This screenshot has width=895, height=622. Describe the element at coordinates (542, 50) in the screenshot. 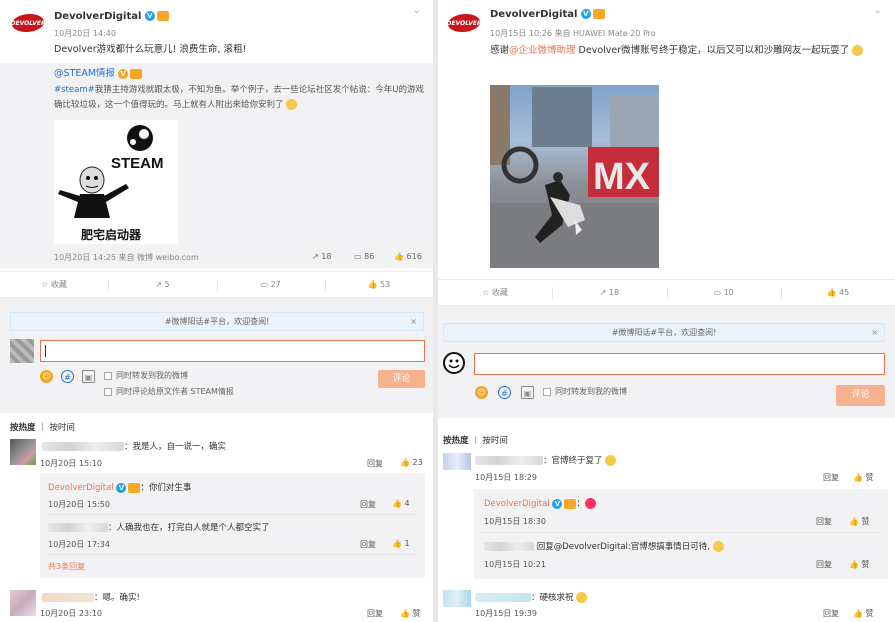

I see `mention-link: @企业微博助理` at that location.